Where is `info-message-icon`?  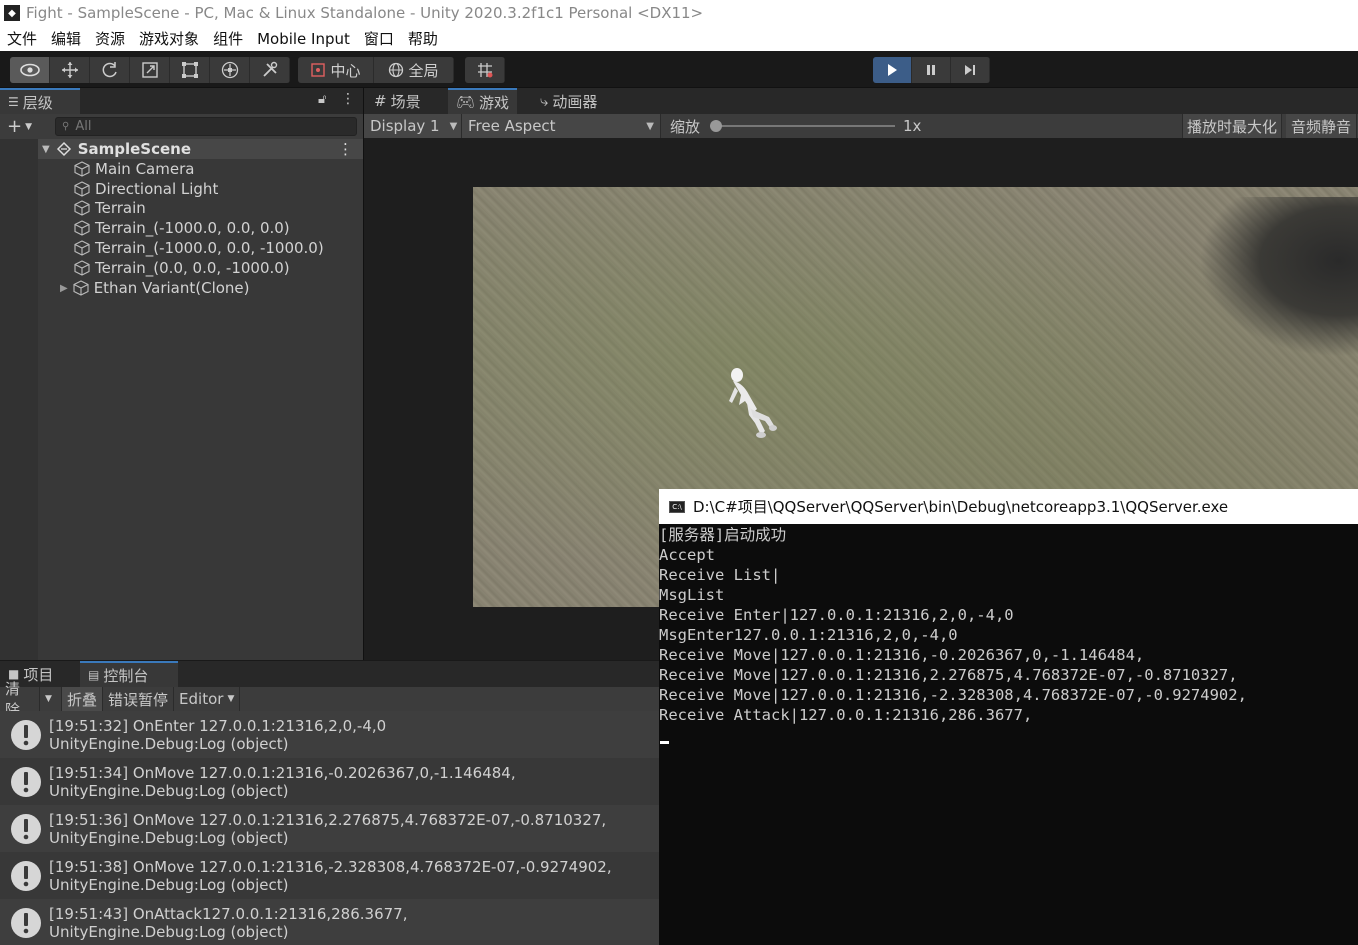
info-message-icon is located at coordinates (26, 922).